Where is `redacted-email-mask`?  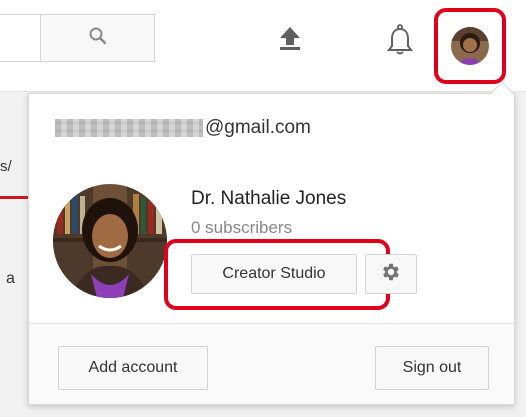 redacted-email-mask is located at coordinates (129, 128).